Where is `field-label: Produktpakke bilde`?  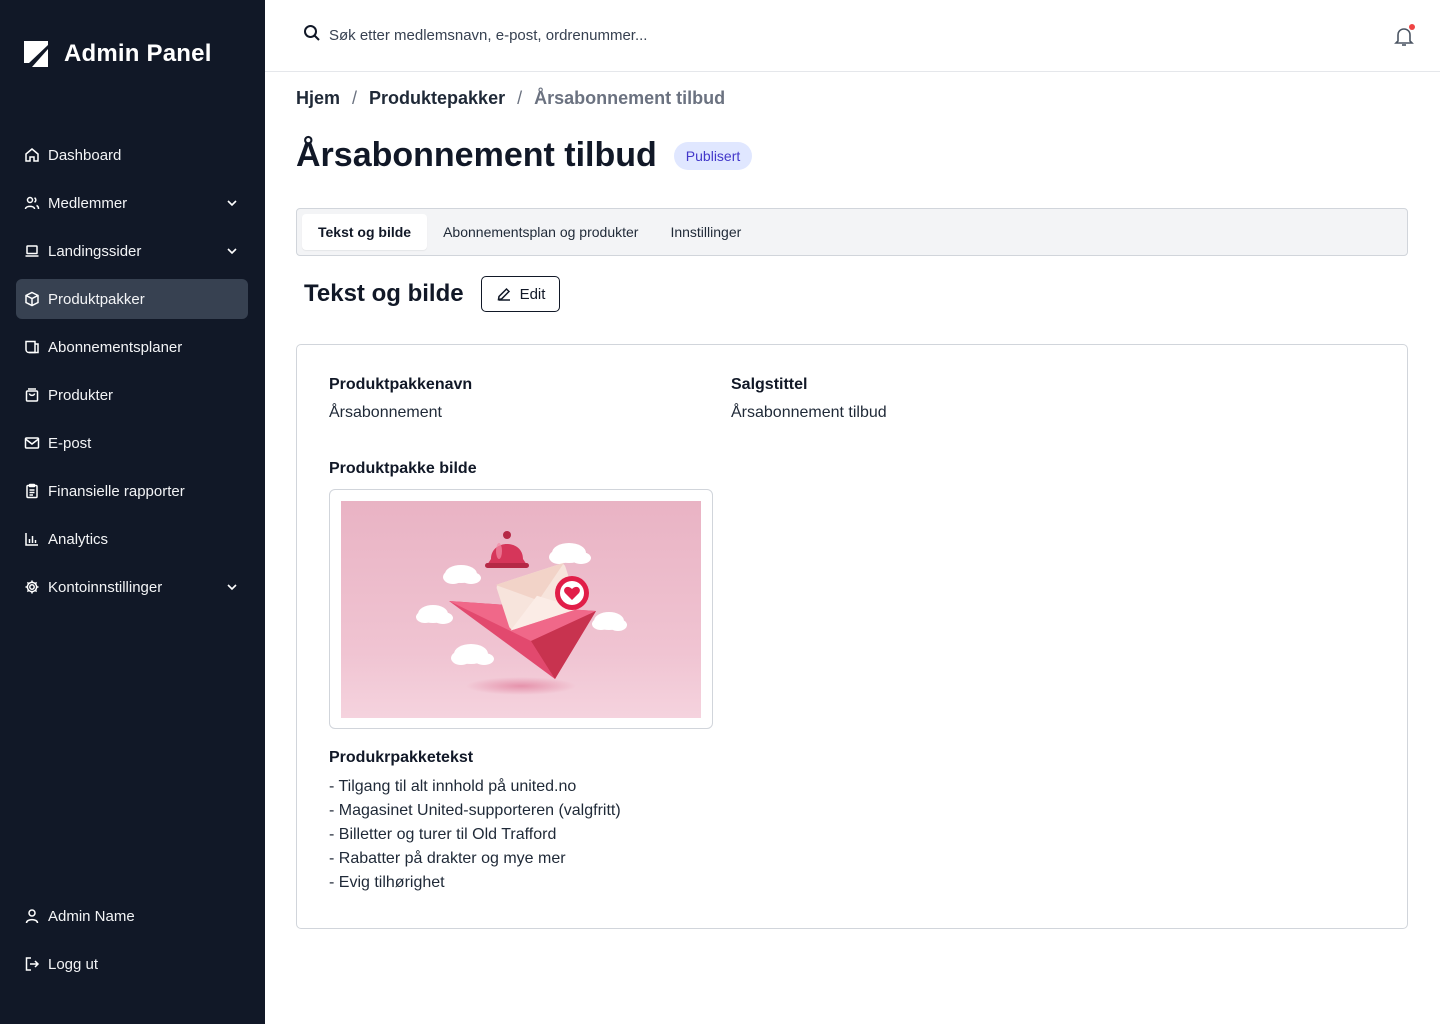 field-label: Produktpakke bilde is located at coordinates (403, 468).